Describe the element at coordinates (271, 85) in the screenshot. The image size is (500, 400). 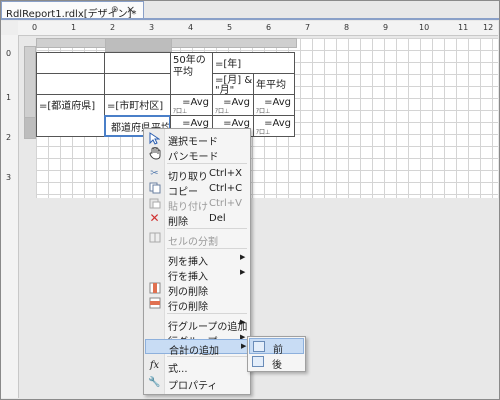
I see `year-avg-label: 年平均` at that location.